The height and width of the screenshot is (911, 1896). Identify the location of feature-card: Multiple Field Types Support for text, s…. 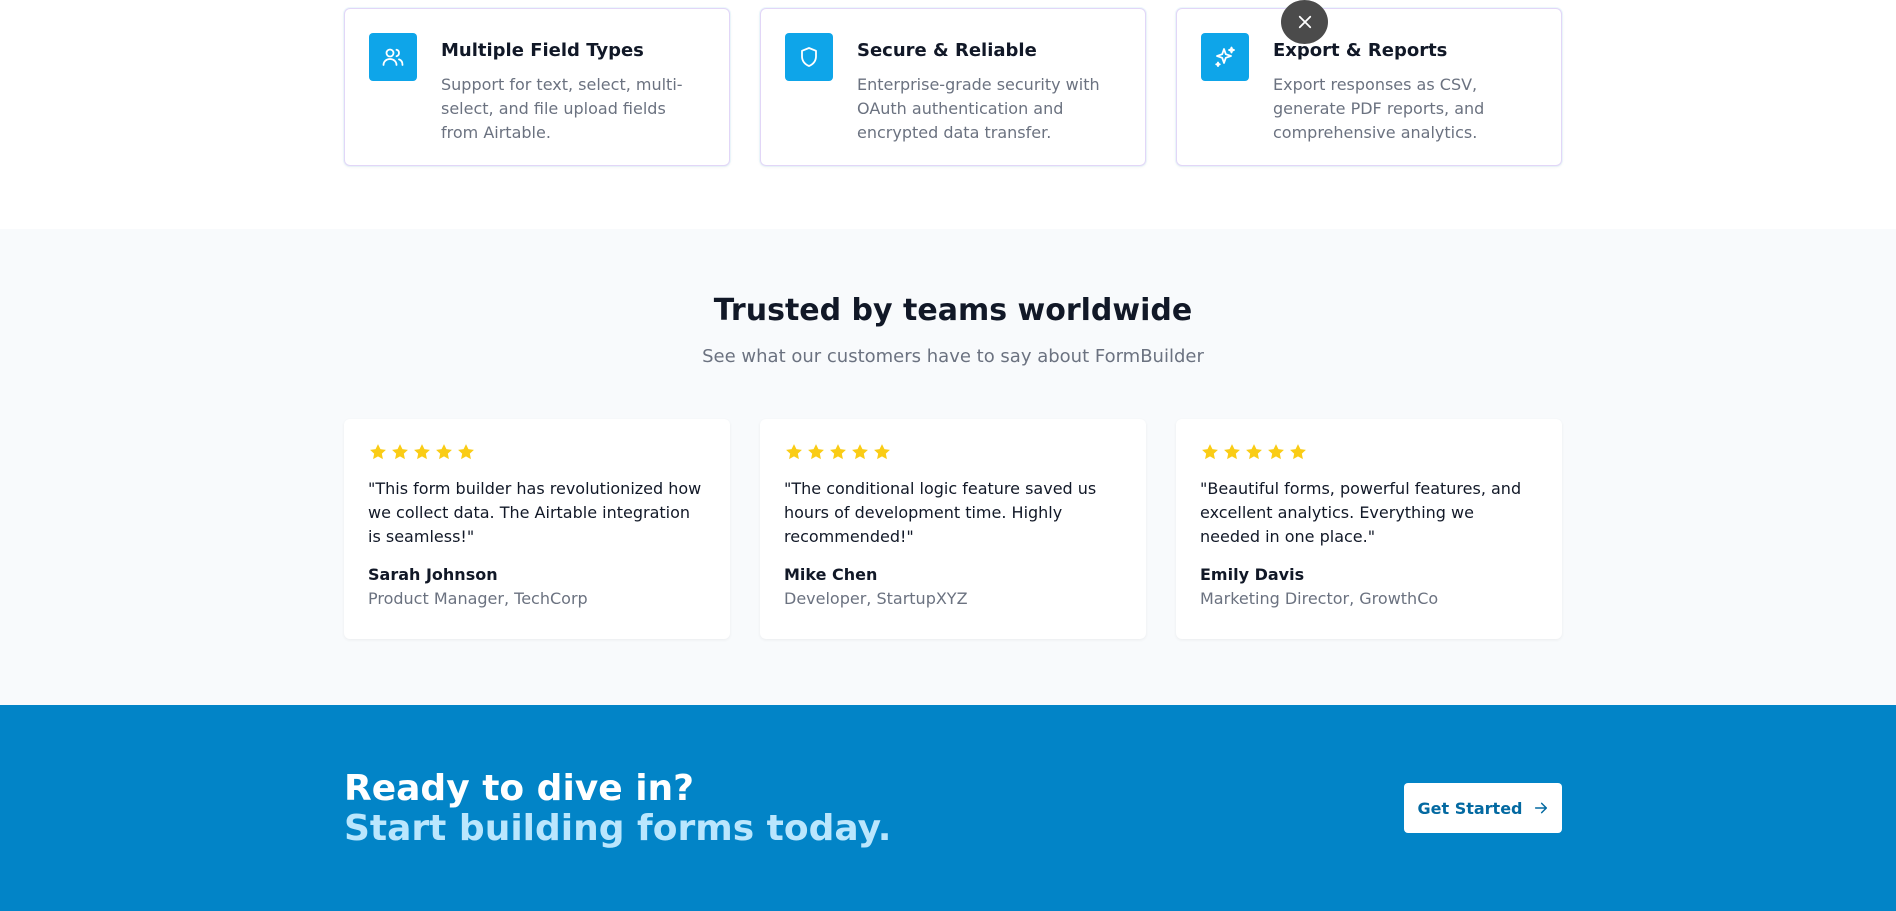
(537, 87).